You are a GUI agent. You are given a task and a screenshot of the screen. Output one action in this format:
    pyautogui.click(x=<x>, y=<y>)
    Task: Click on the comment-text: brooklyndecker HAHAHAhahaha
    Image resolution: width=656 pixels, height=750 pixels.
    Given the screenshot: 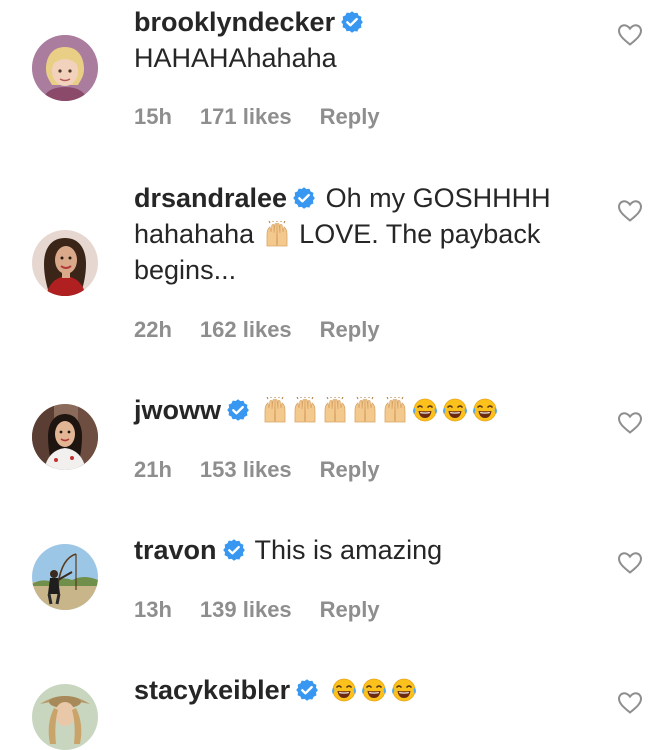 What is the action you would take?
    pyautogui.click(x=356, y=40)
    